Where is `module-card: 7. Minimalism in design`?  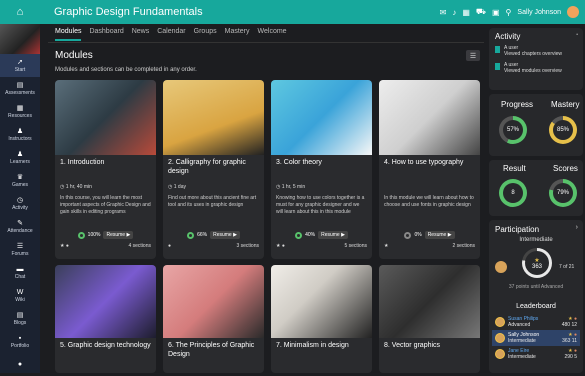 module-card: 7. Minimalism in design is located at coordinates (321, 319).